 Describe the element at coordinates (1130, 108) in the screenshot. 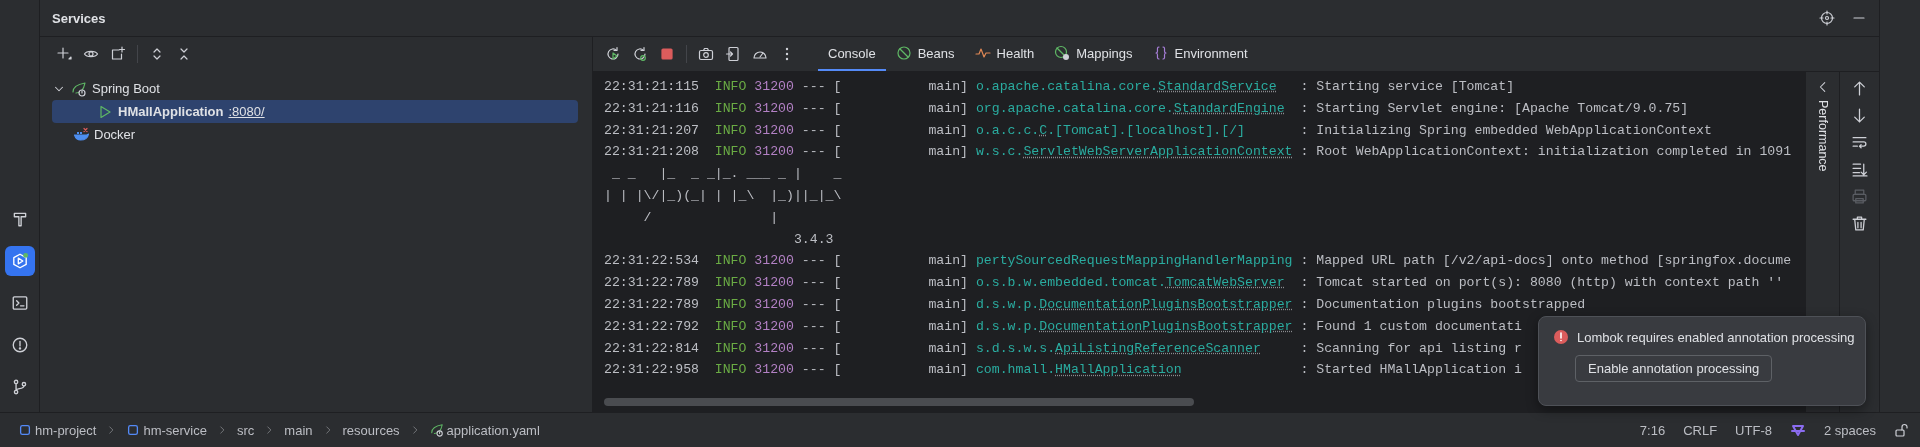

I see `logger-name: org.apache.catalina.core.StandardEngine` at that location.